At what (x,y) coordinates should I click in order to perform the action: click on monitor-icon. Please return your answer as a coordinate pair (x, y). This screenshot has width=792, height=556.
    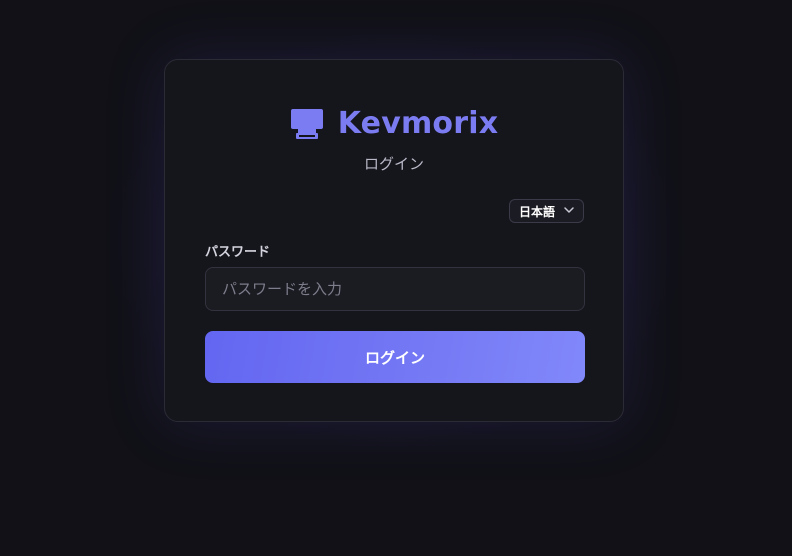
    Looking at the image, I should click on (307, 124).